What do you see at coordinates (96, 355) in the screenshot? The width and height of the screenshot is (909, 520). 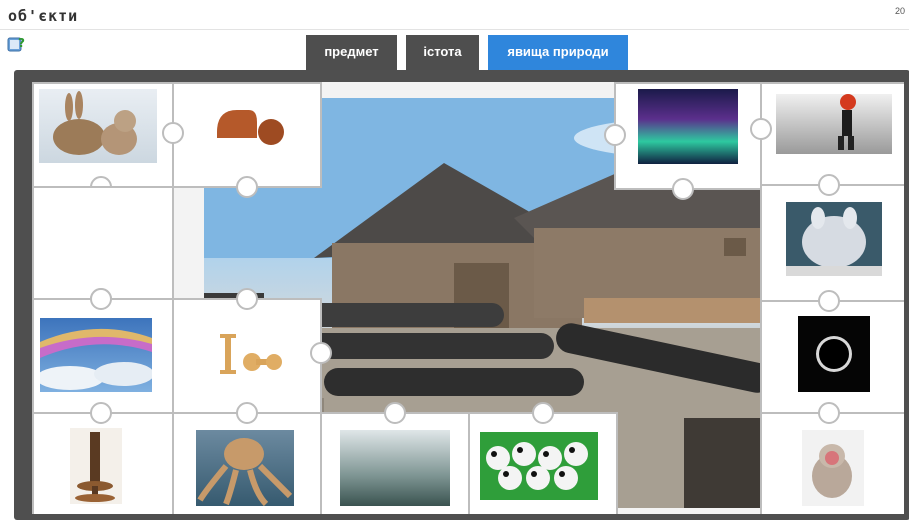 I see `rainbow-clouds-picture` at bounding box center [96, 355].